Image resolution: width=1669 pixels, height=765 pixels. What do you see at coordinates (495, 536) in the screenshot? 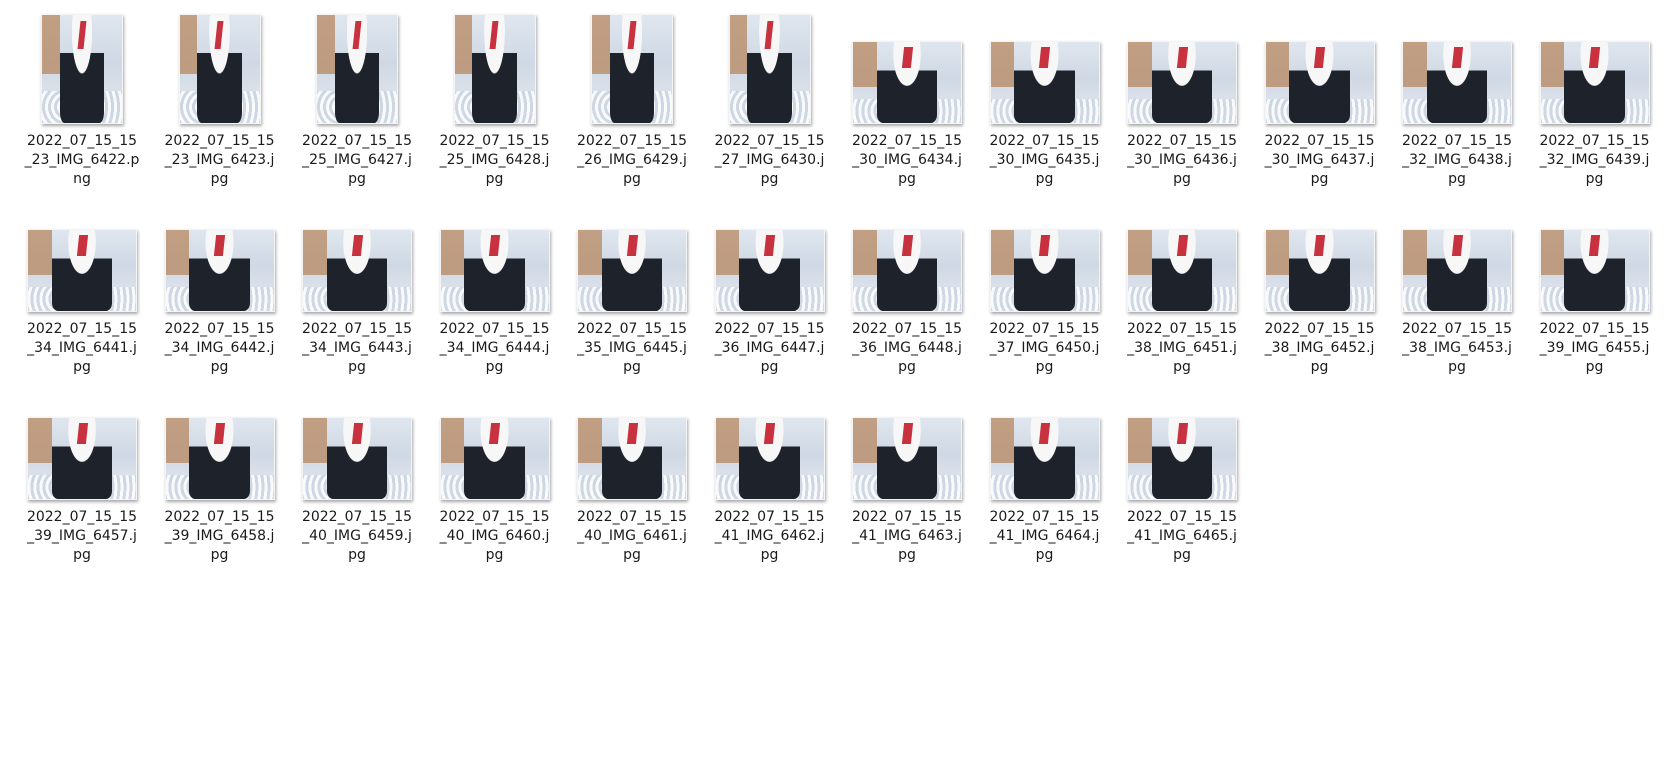
I see `file-name-label: 2022_07_15_15_40_IMG_6460.jpg` at bounding box center [495, 536].